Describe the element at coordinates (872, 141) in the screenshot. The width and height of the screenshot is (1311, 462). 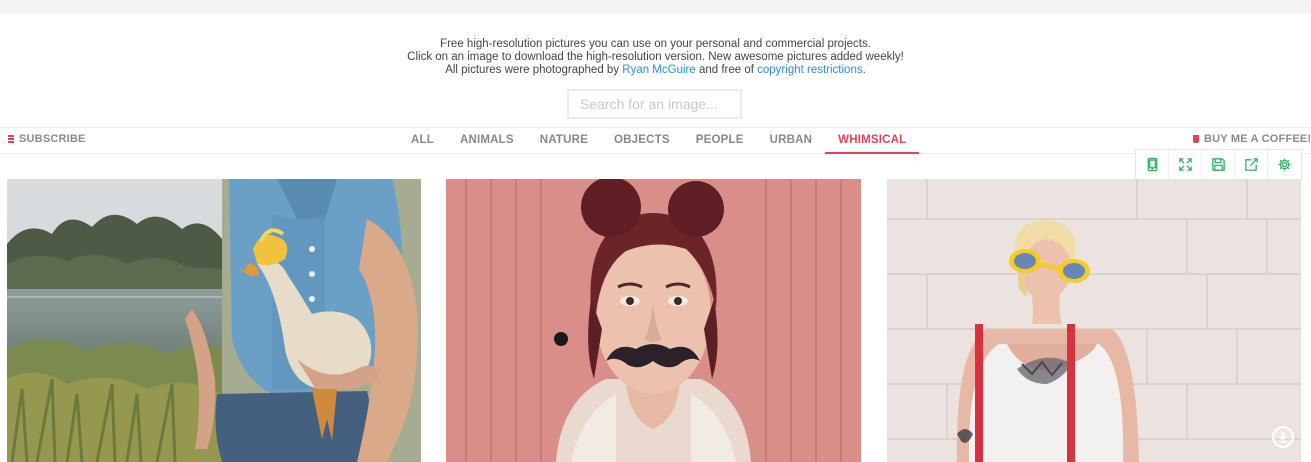
I see `tab-whimsical: WHIMSICAL` at that location.